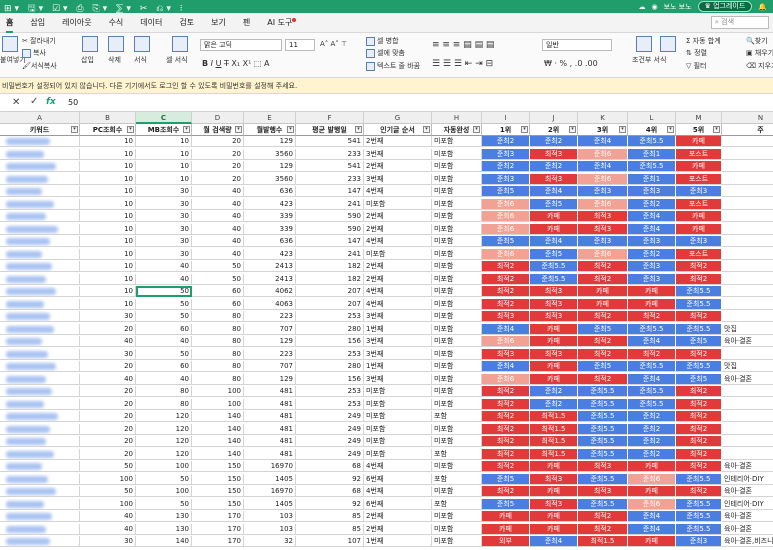 The image size is (773, 550). I want to click on number-cell: 40, so click(164, 266).